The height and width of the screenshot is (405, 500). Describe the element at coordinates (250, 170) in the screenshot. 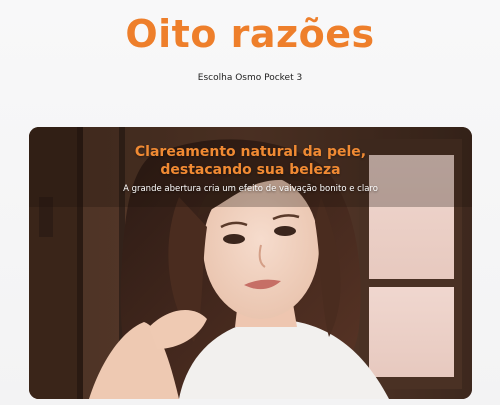

I see `feature-headline-line2: destacando sua beleza` at that location.